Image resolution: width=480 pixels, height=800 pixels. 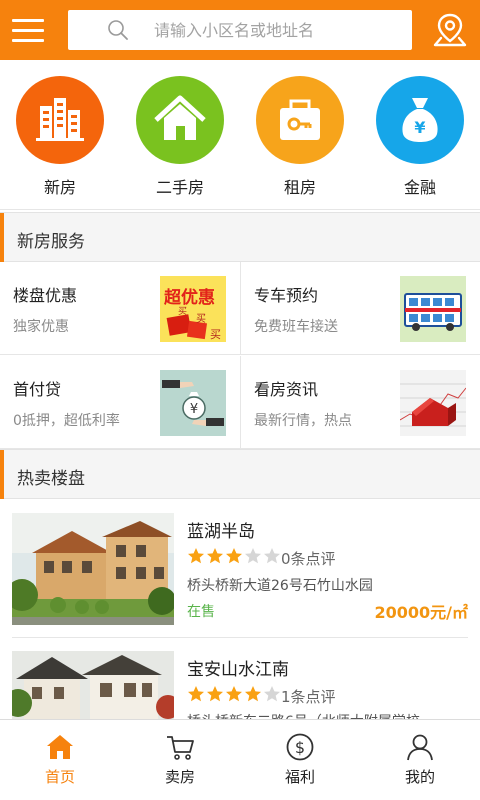 I want to click on map-pin-icon, so click(x=450, y=30).